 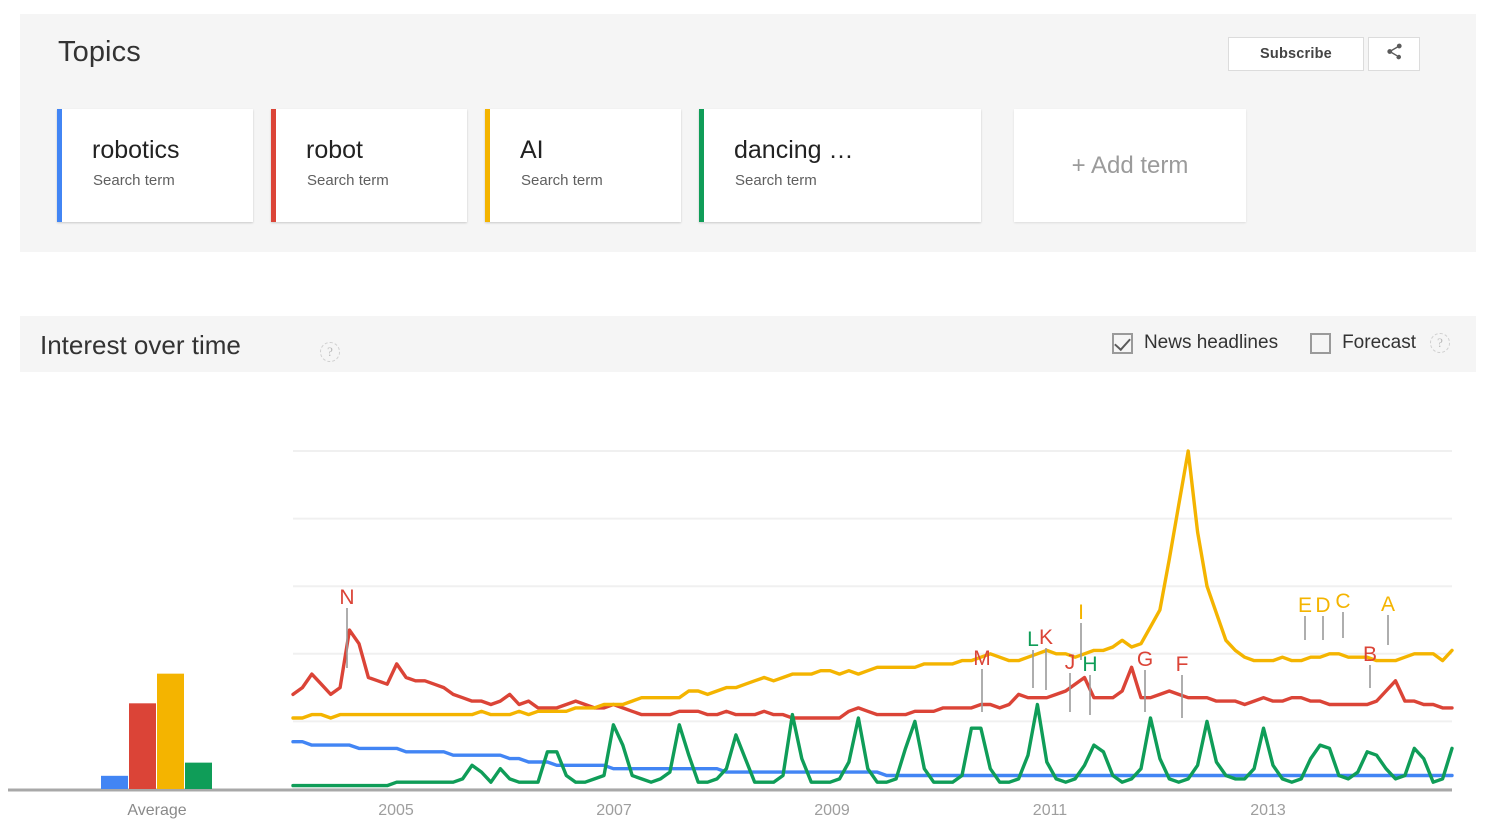 What do you see at coordinates (1305, 605) in the screenshot?
I see `news-marker-label-E: E` at bounding box center [1305, 605].